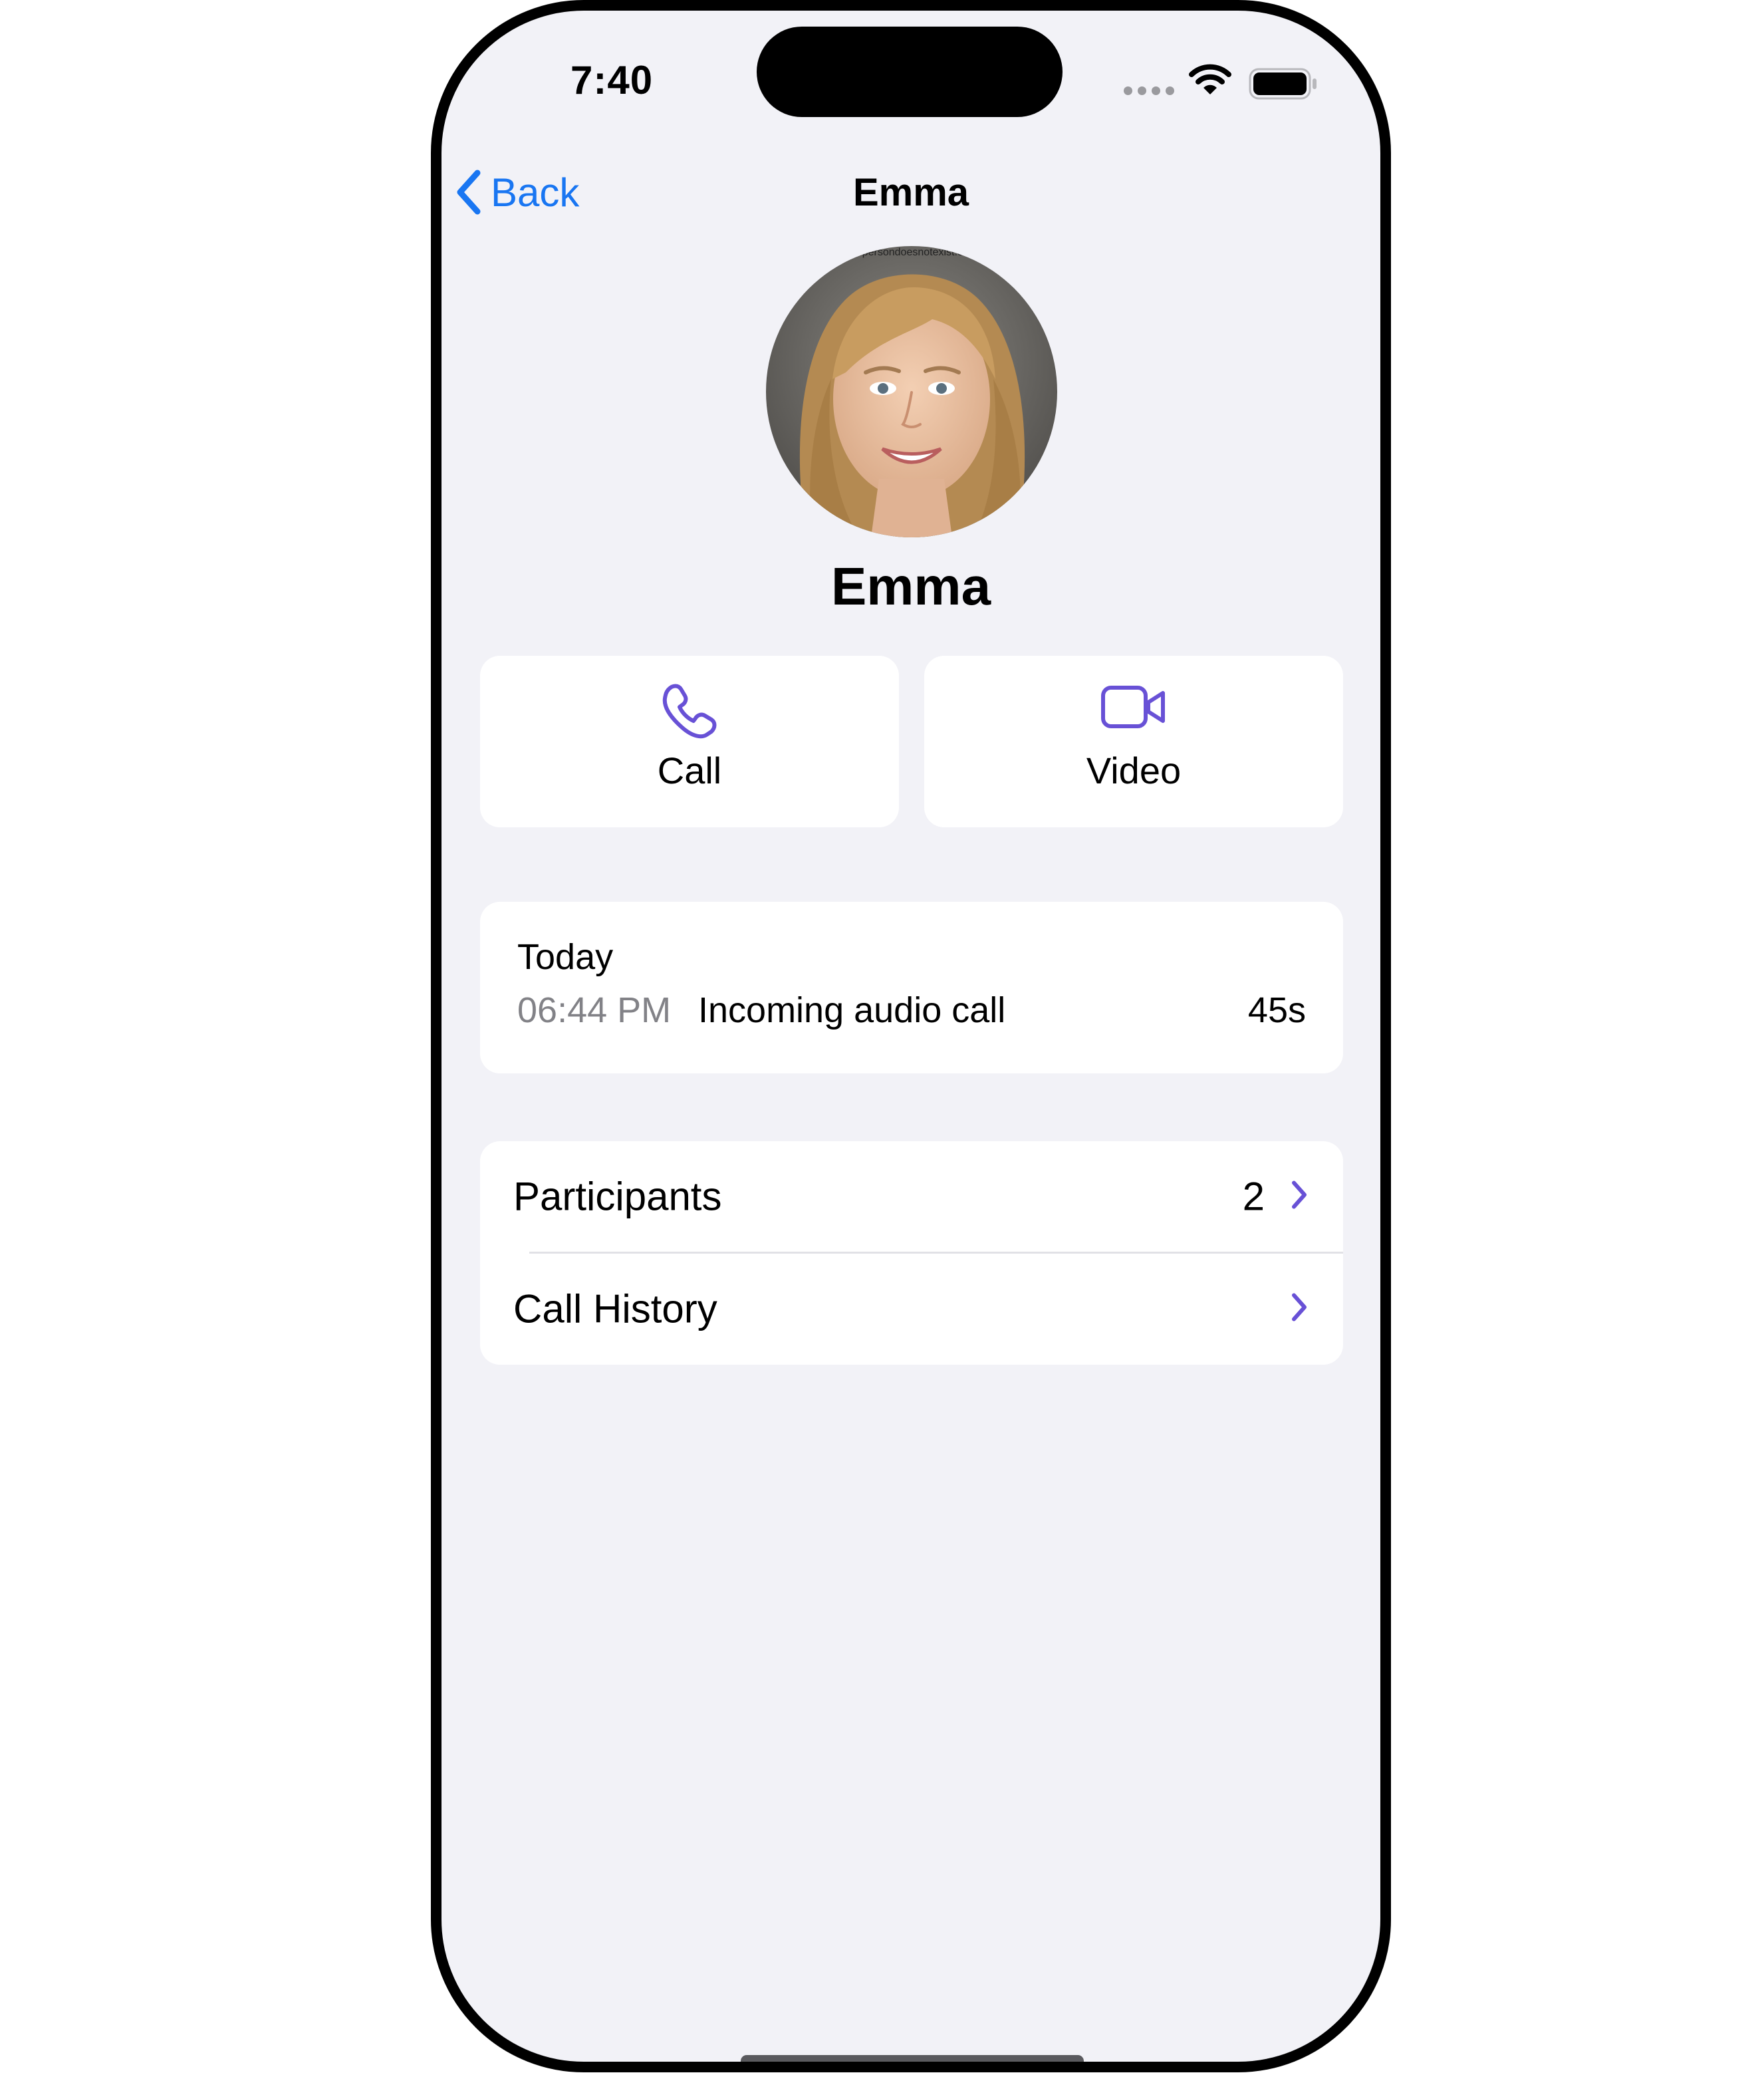  I want to click on dynamic-island, so click(910, 72).